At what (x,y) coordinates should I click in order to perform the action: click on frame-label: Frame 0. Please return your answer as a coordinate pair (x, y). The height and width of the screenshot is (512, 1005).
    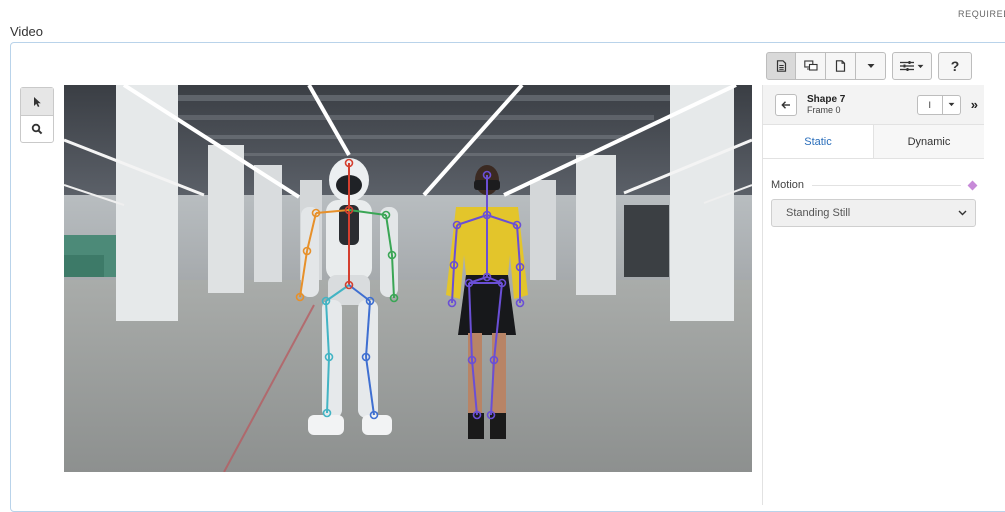
    Looking at the image, I should click on (824, 109).